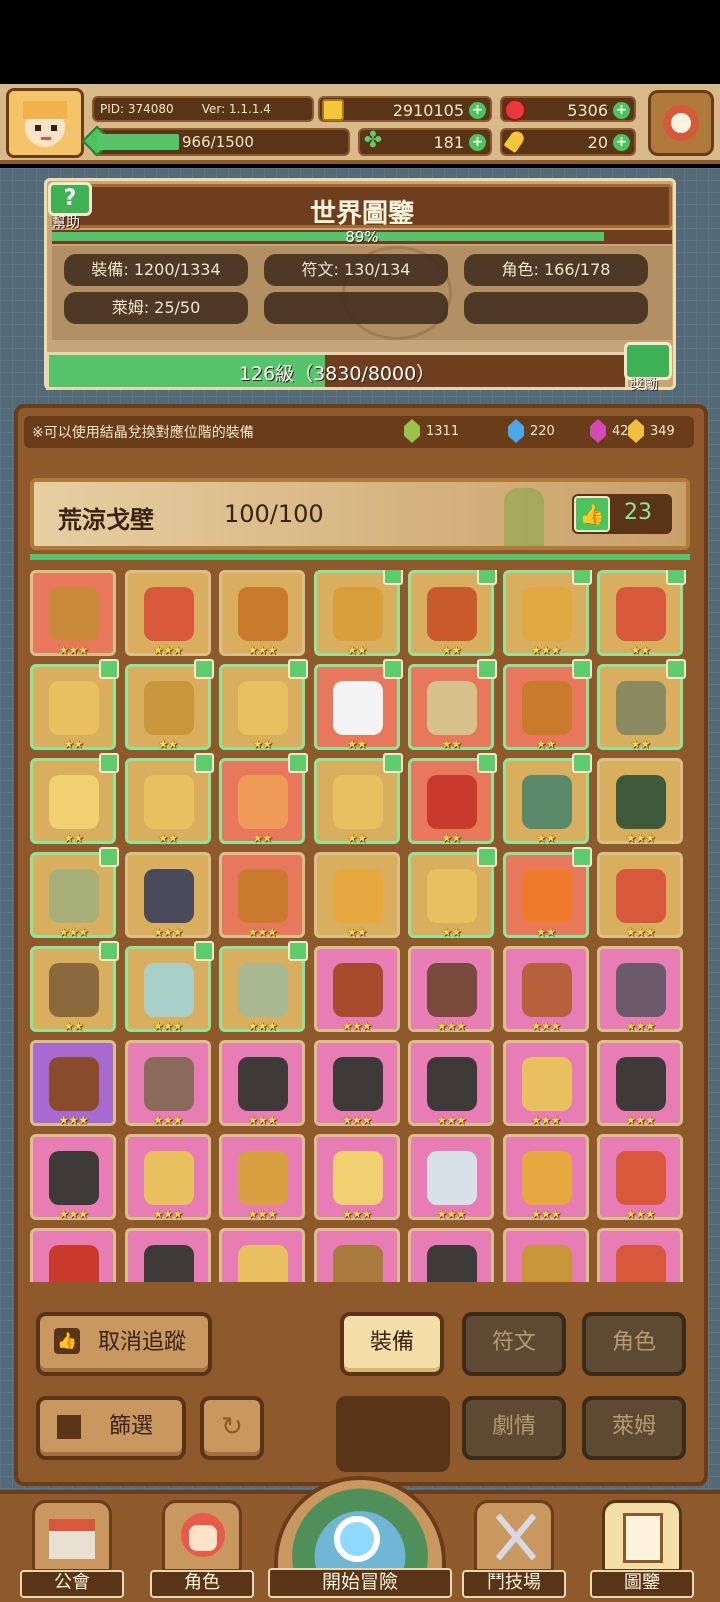  Describe the element at coordinates (392, 1344) in the screenshot. I see `tab-equipment: 裝備` at that location.